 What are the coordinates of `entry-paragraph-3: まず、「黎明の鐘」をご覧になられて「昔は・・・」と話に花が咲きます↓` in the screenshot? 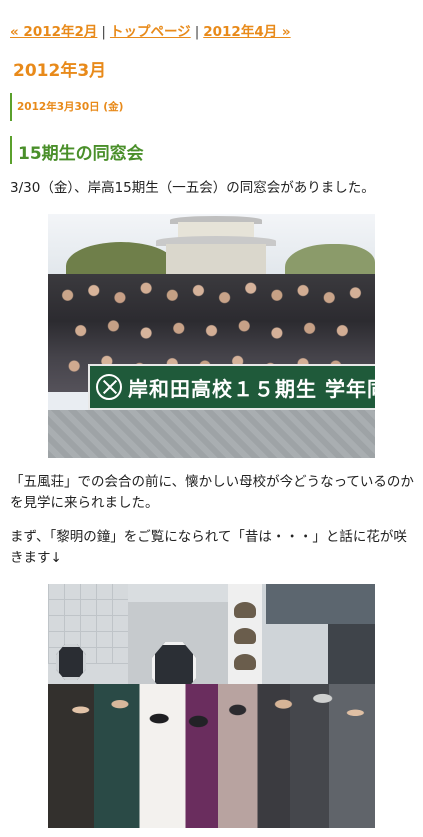 It's located at (208, 547).